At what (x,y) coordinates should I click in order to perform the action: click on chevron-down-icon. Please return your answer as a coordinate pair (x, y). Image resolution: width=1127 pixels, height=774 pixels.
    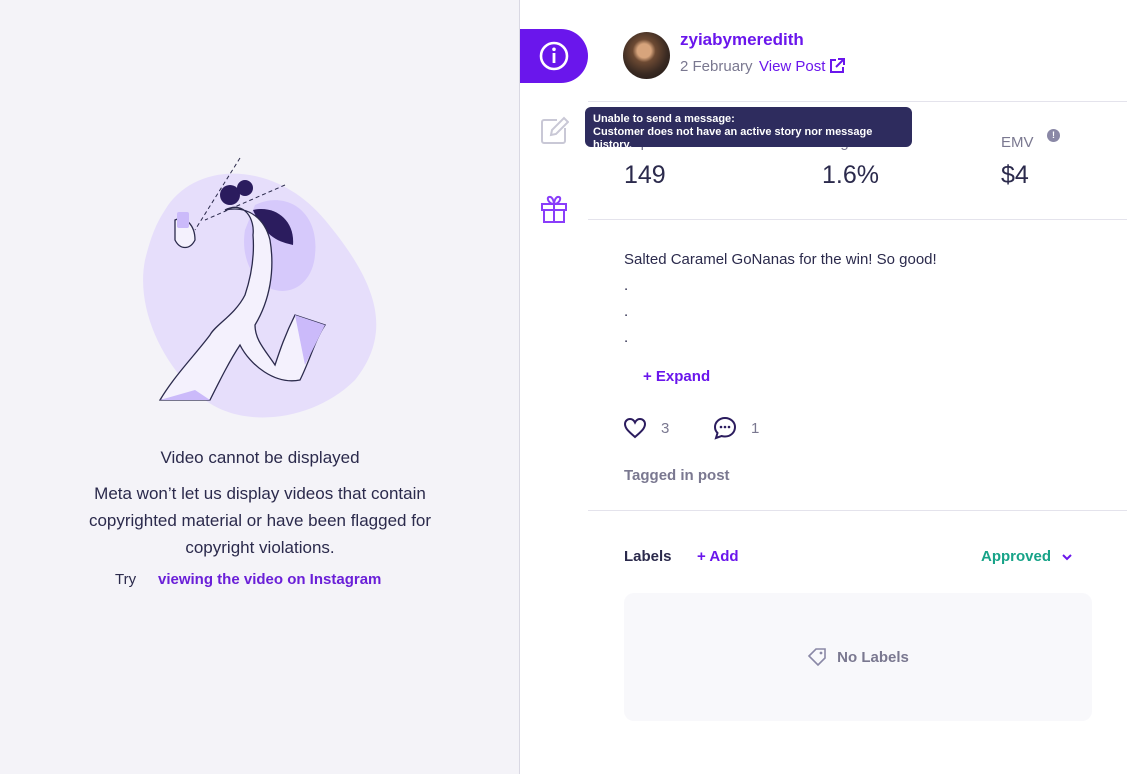
    Looking at the image, I should click on (1067, 556).